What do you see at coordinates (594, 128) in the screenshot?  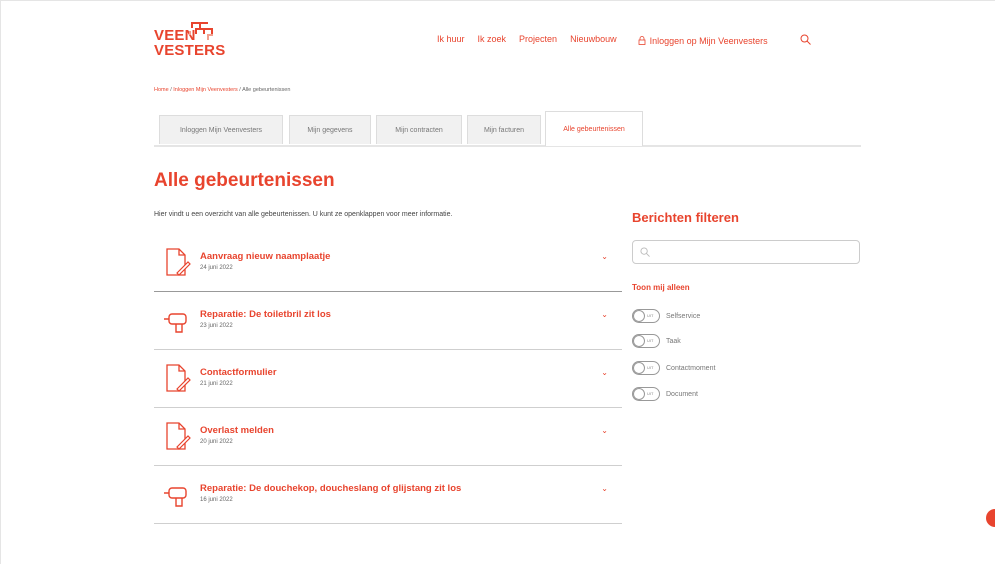 I see `tab-alle-gebeurtenissen: Alle gebeurtenissen` at bounding box center [594, 128].